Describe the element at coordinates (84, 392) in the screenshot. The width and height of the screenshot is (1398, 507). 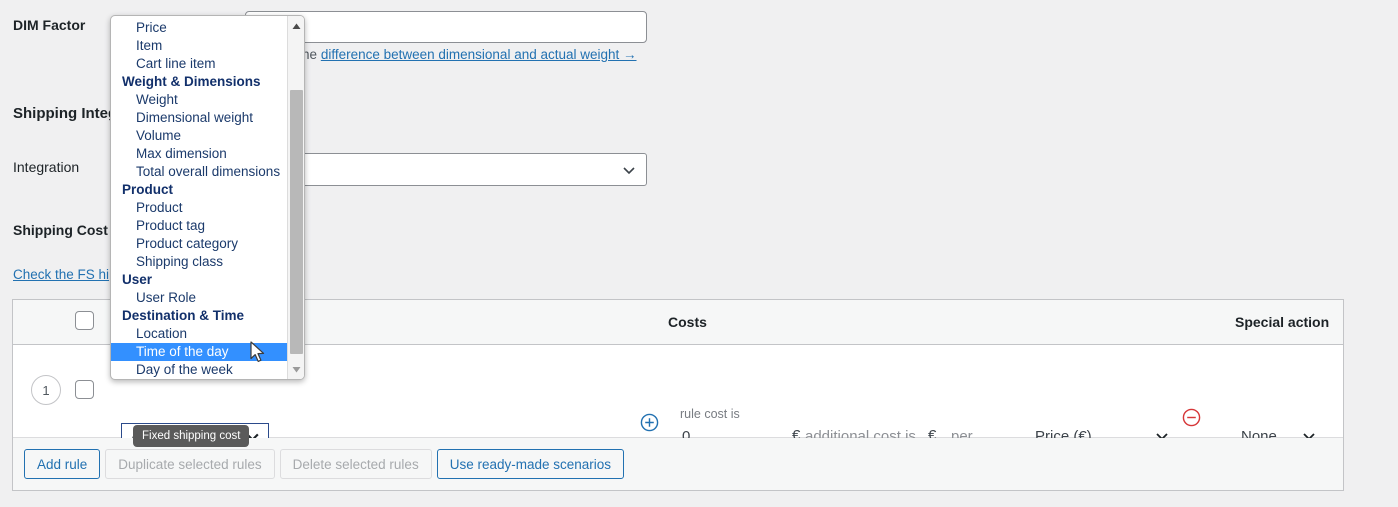
I see `row-select-checkbox` at that location.